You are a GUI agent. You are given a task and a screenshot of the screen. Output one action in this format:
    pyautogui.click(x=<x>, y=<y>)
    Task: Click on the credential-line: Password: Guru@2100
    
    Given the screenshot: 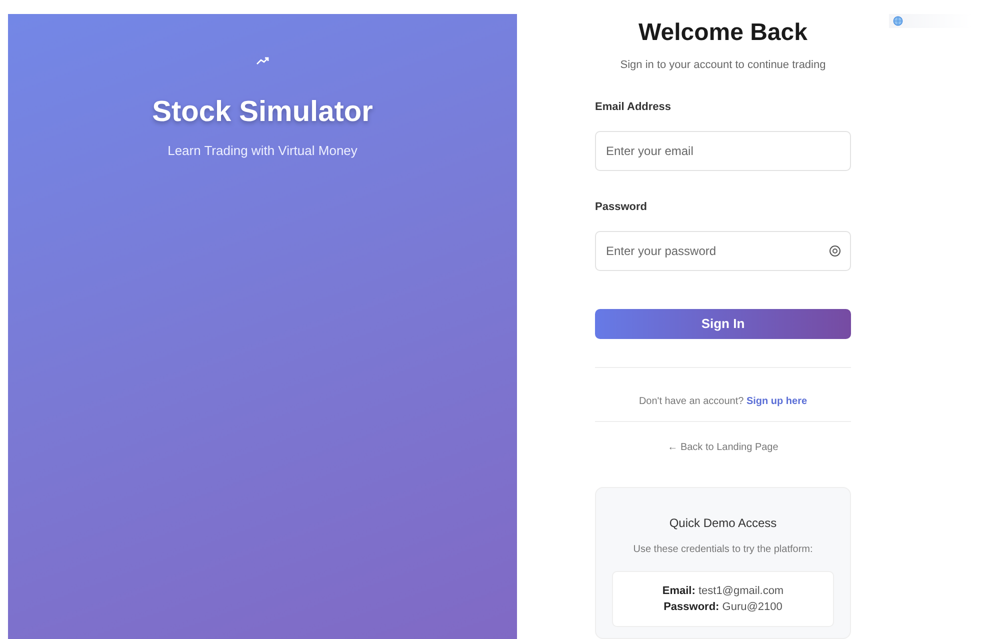 What is the action you would take?
    pyautogui.click(x=723, y=607)
    